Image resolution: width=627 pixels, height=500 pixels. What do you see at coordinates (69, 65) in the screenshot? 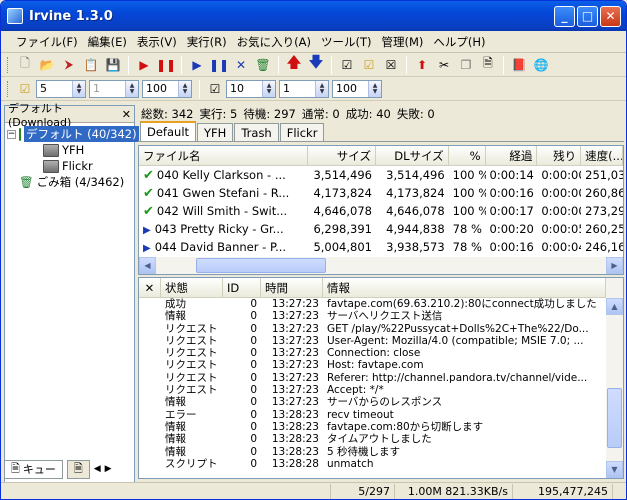
I see `import-icon: ⮞` at bounding box center [69, 65].